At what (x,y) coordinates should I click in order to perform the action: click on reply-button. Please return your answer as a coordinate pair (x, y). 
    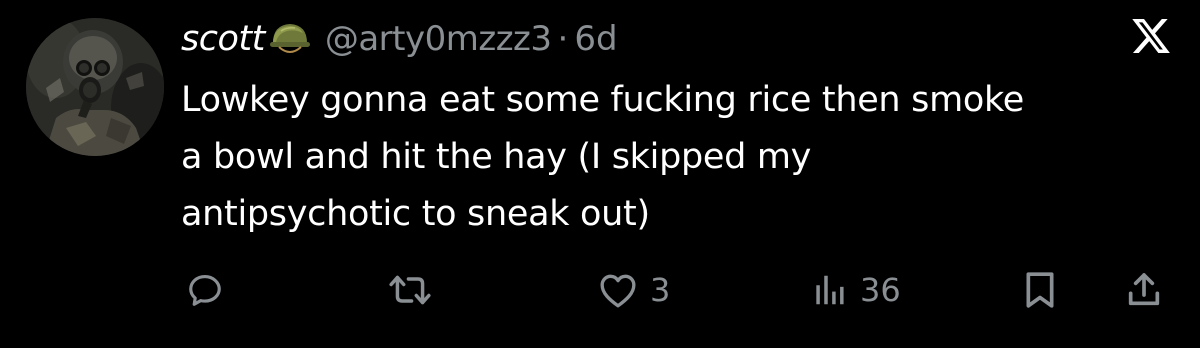
    Looking at the image, I should click on (205, 290).